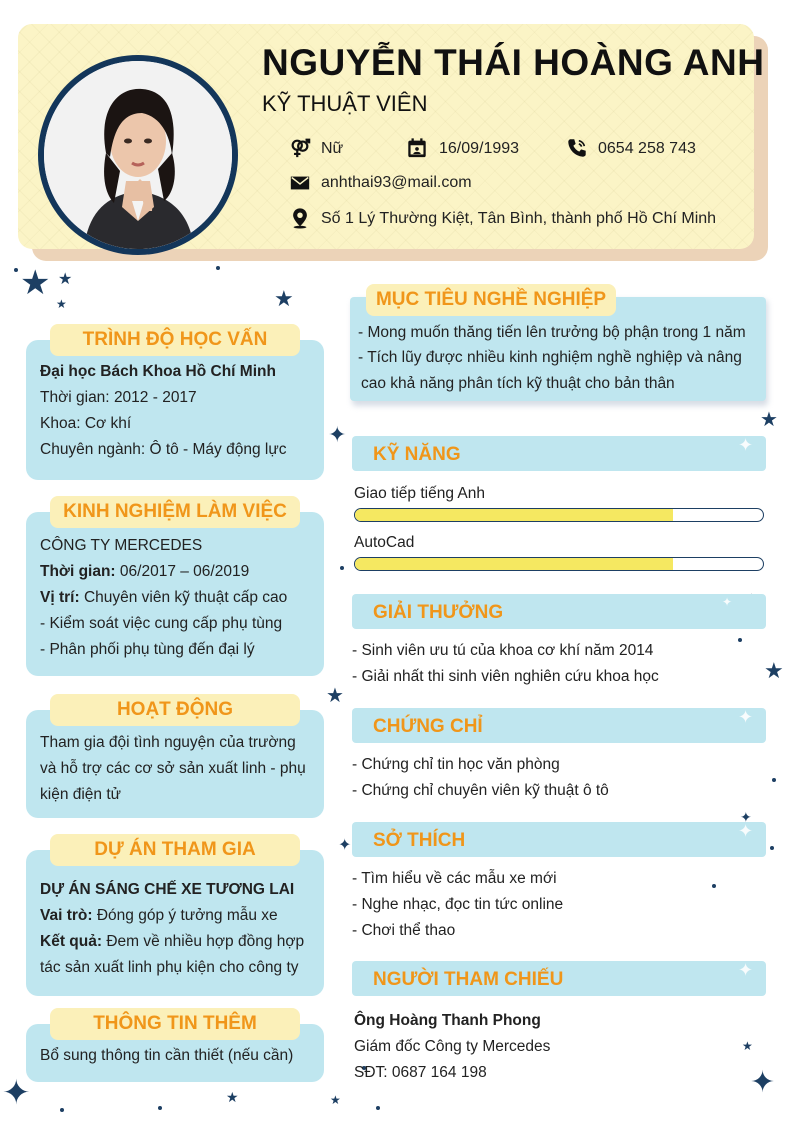 The height and width of the screenshot is (1123, 790). I want to click on extra-title: THÔNG TIN THÊM, so click(175, 1024).